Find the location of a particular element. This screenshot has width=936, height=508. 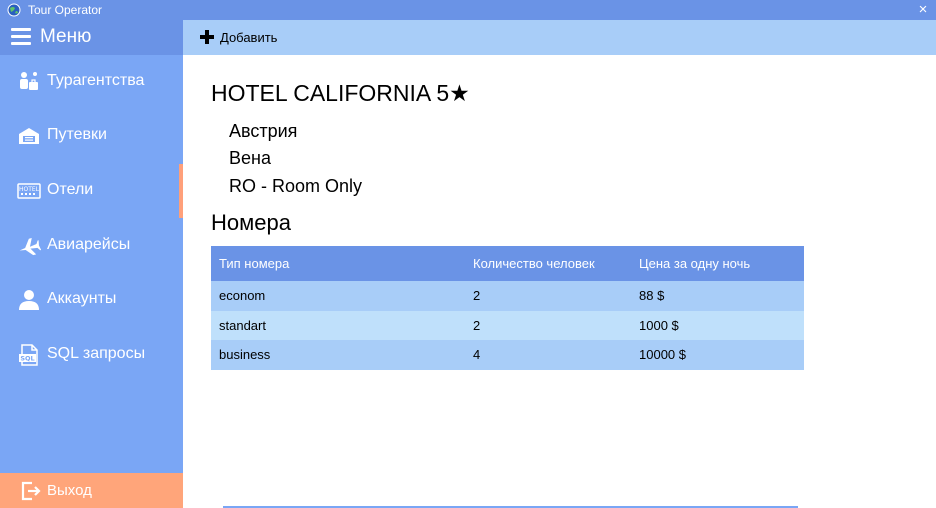

user-icon is located at coordinates (29, 300).